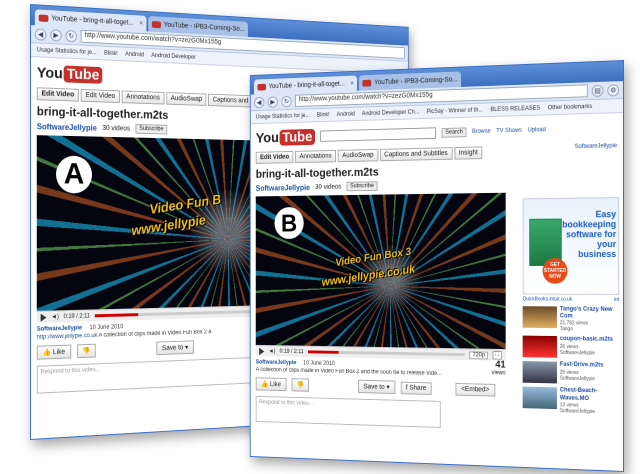 This screenshot has width=640, height=474. Describe the element at coordinates (173, 56) in the screenshot. I see `bookmark-item: Android Developer` at that location.